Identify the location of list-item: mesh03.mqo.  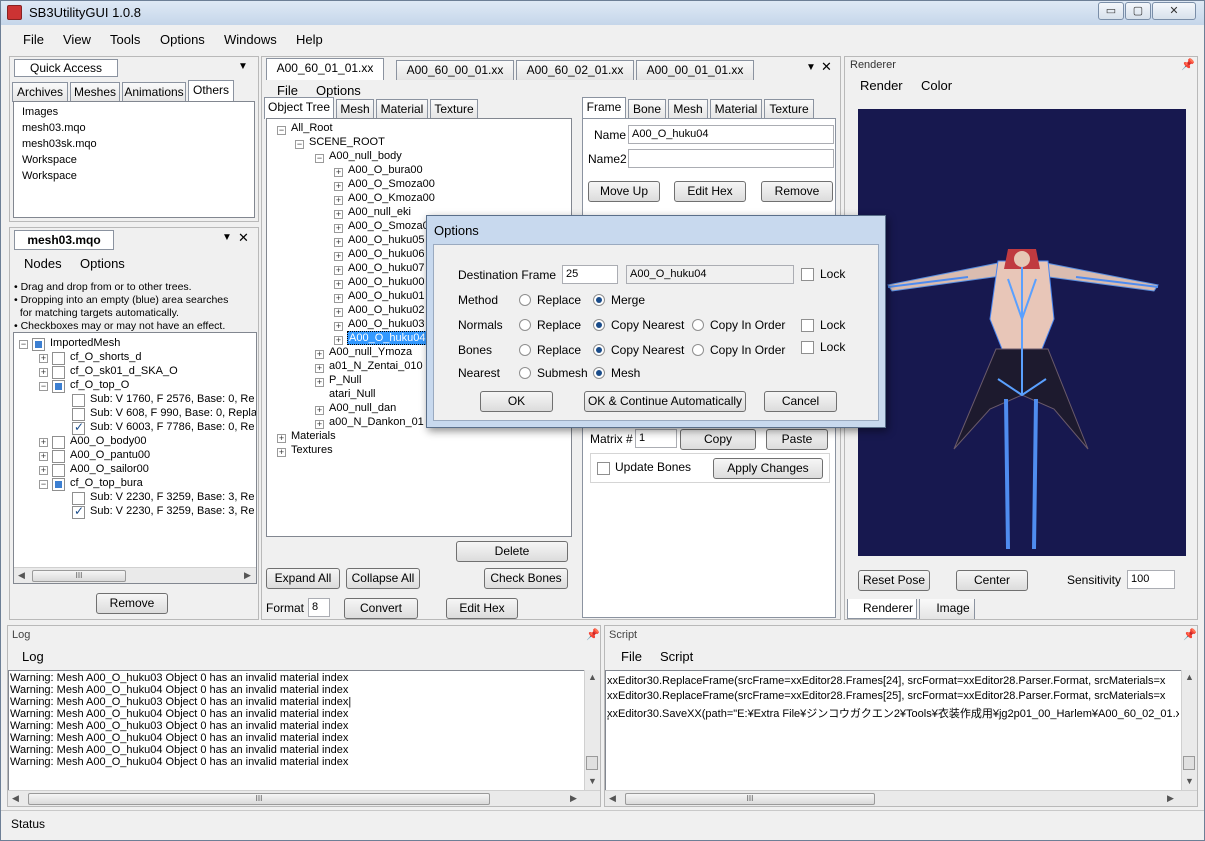
(54, 128).